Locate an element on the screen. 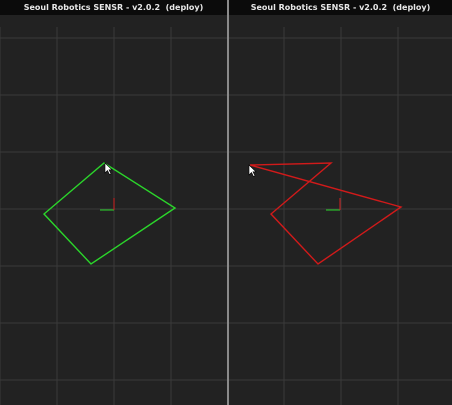 The height and width of the screenshot is (405, 452). right-zone-polygon is located at coordinates (326, 213).